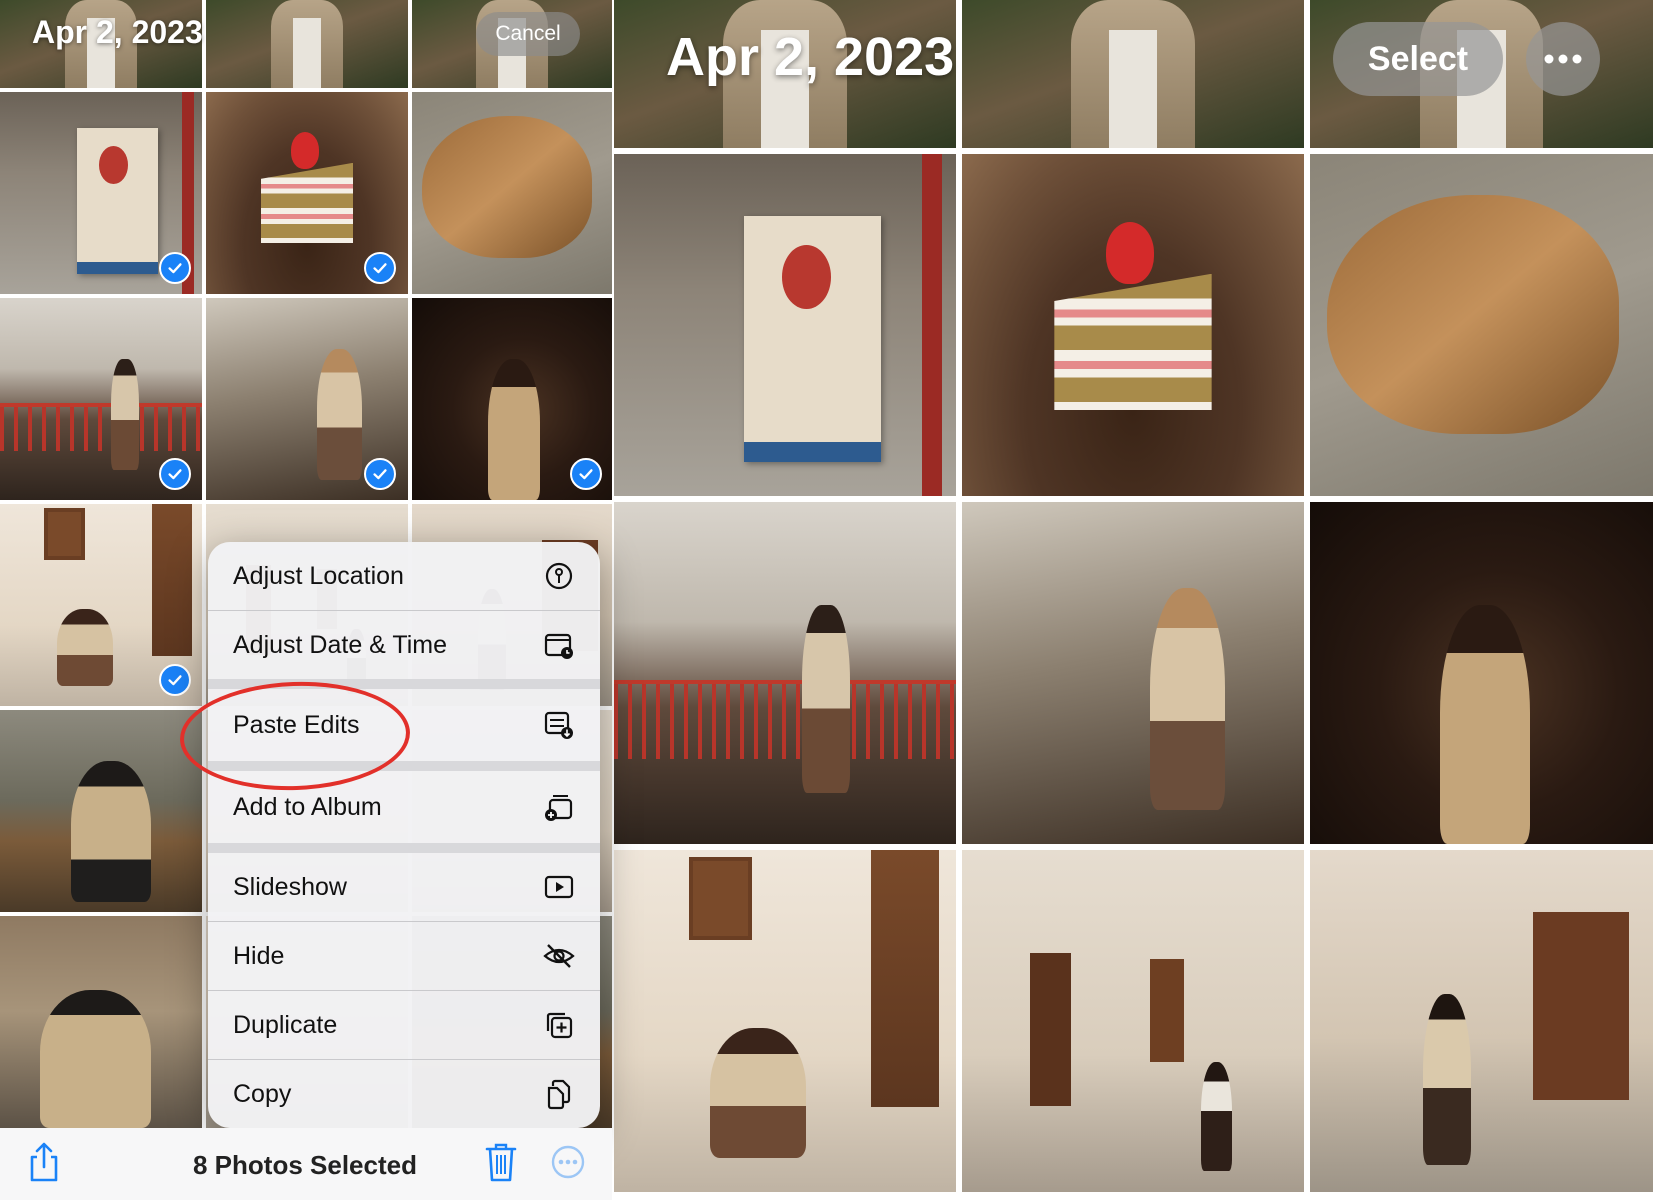 The width and height of the screenshot is (1653, 1200). Describe the element at coordinates (559, 1094) in the screenshot. I see `copy-icon` at that location.